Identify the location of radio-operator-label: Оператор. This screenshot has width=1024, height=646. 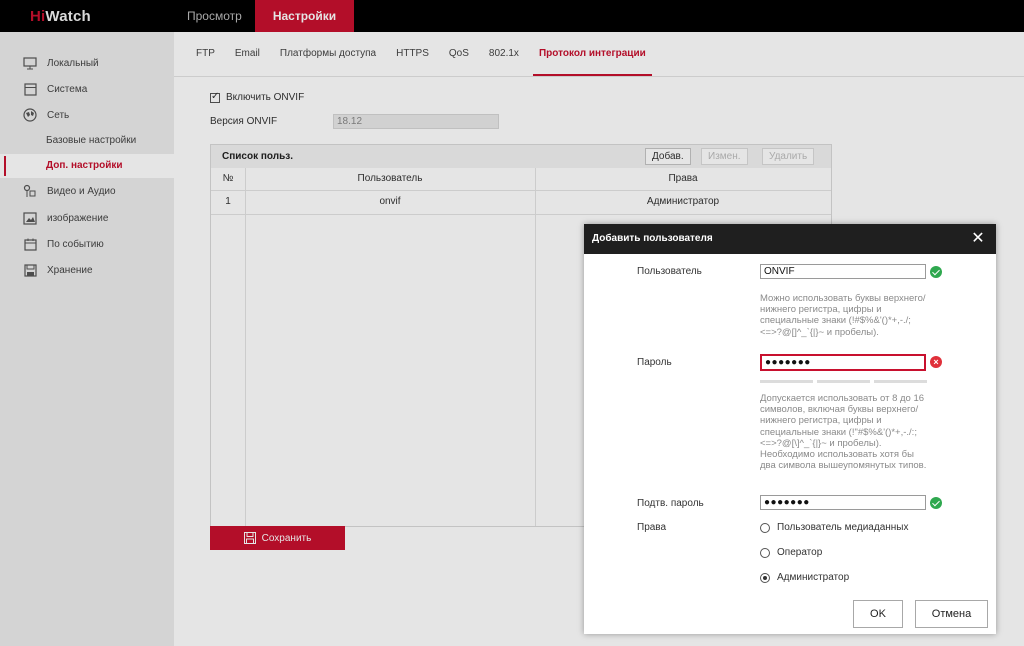
(800, 552).